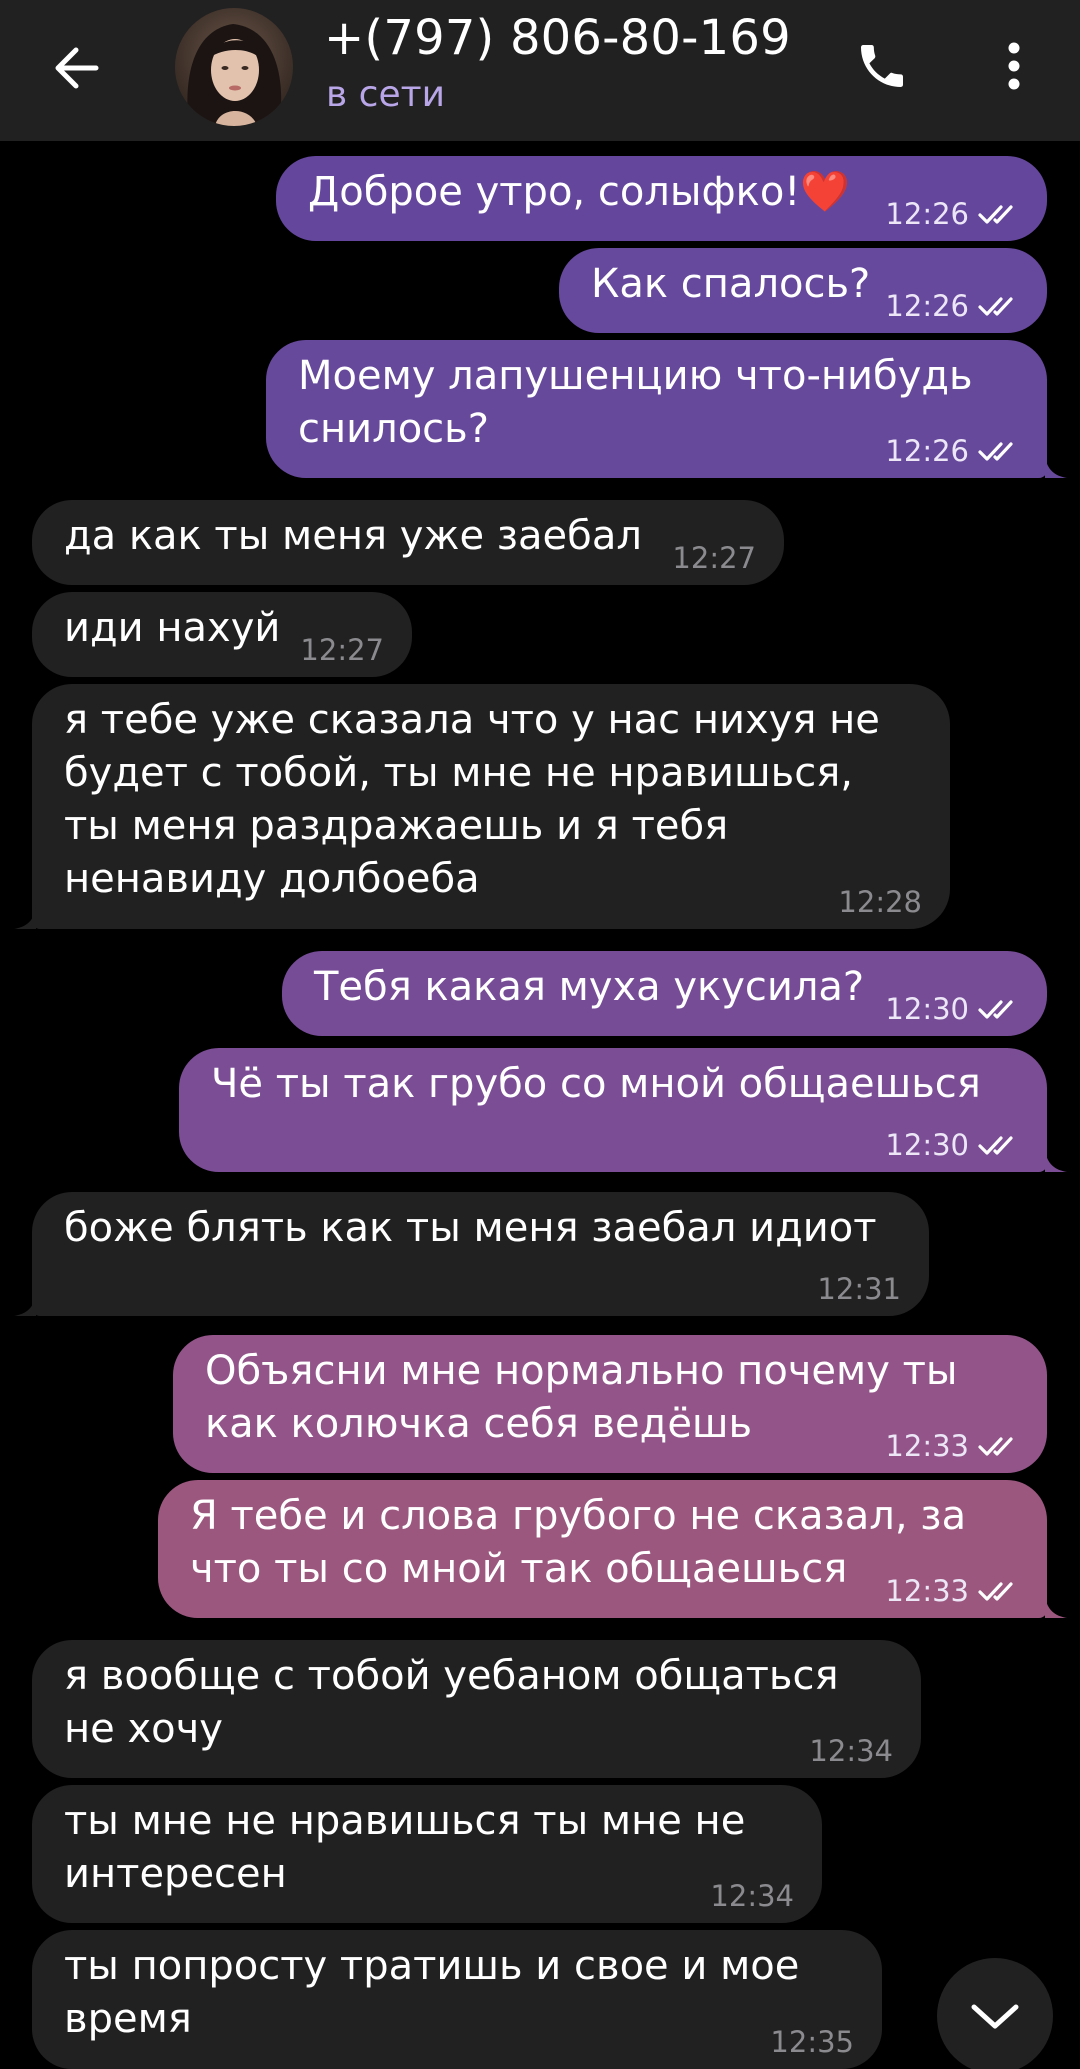  Describe the element at coordinates (613, 1110) in the screenshot. I see `outgoing-message: Чё ты так грубо со мной общаешься 12:30` at that location.